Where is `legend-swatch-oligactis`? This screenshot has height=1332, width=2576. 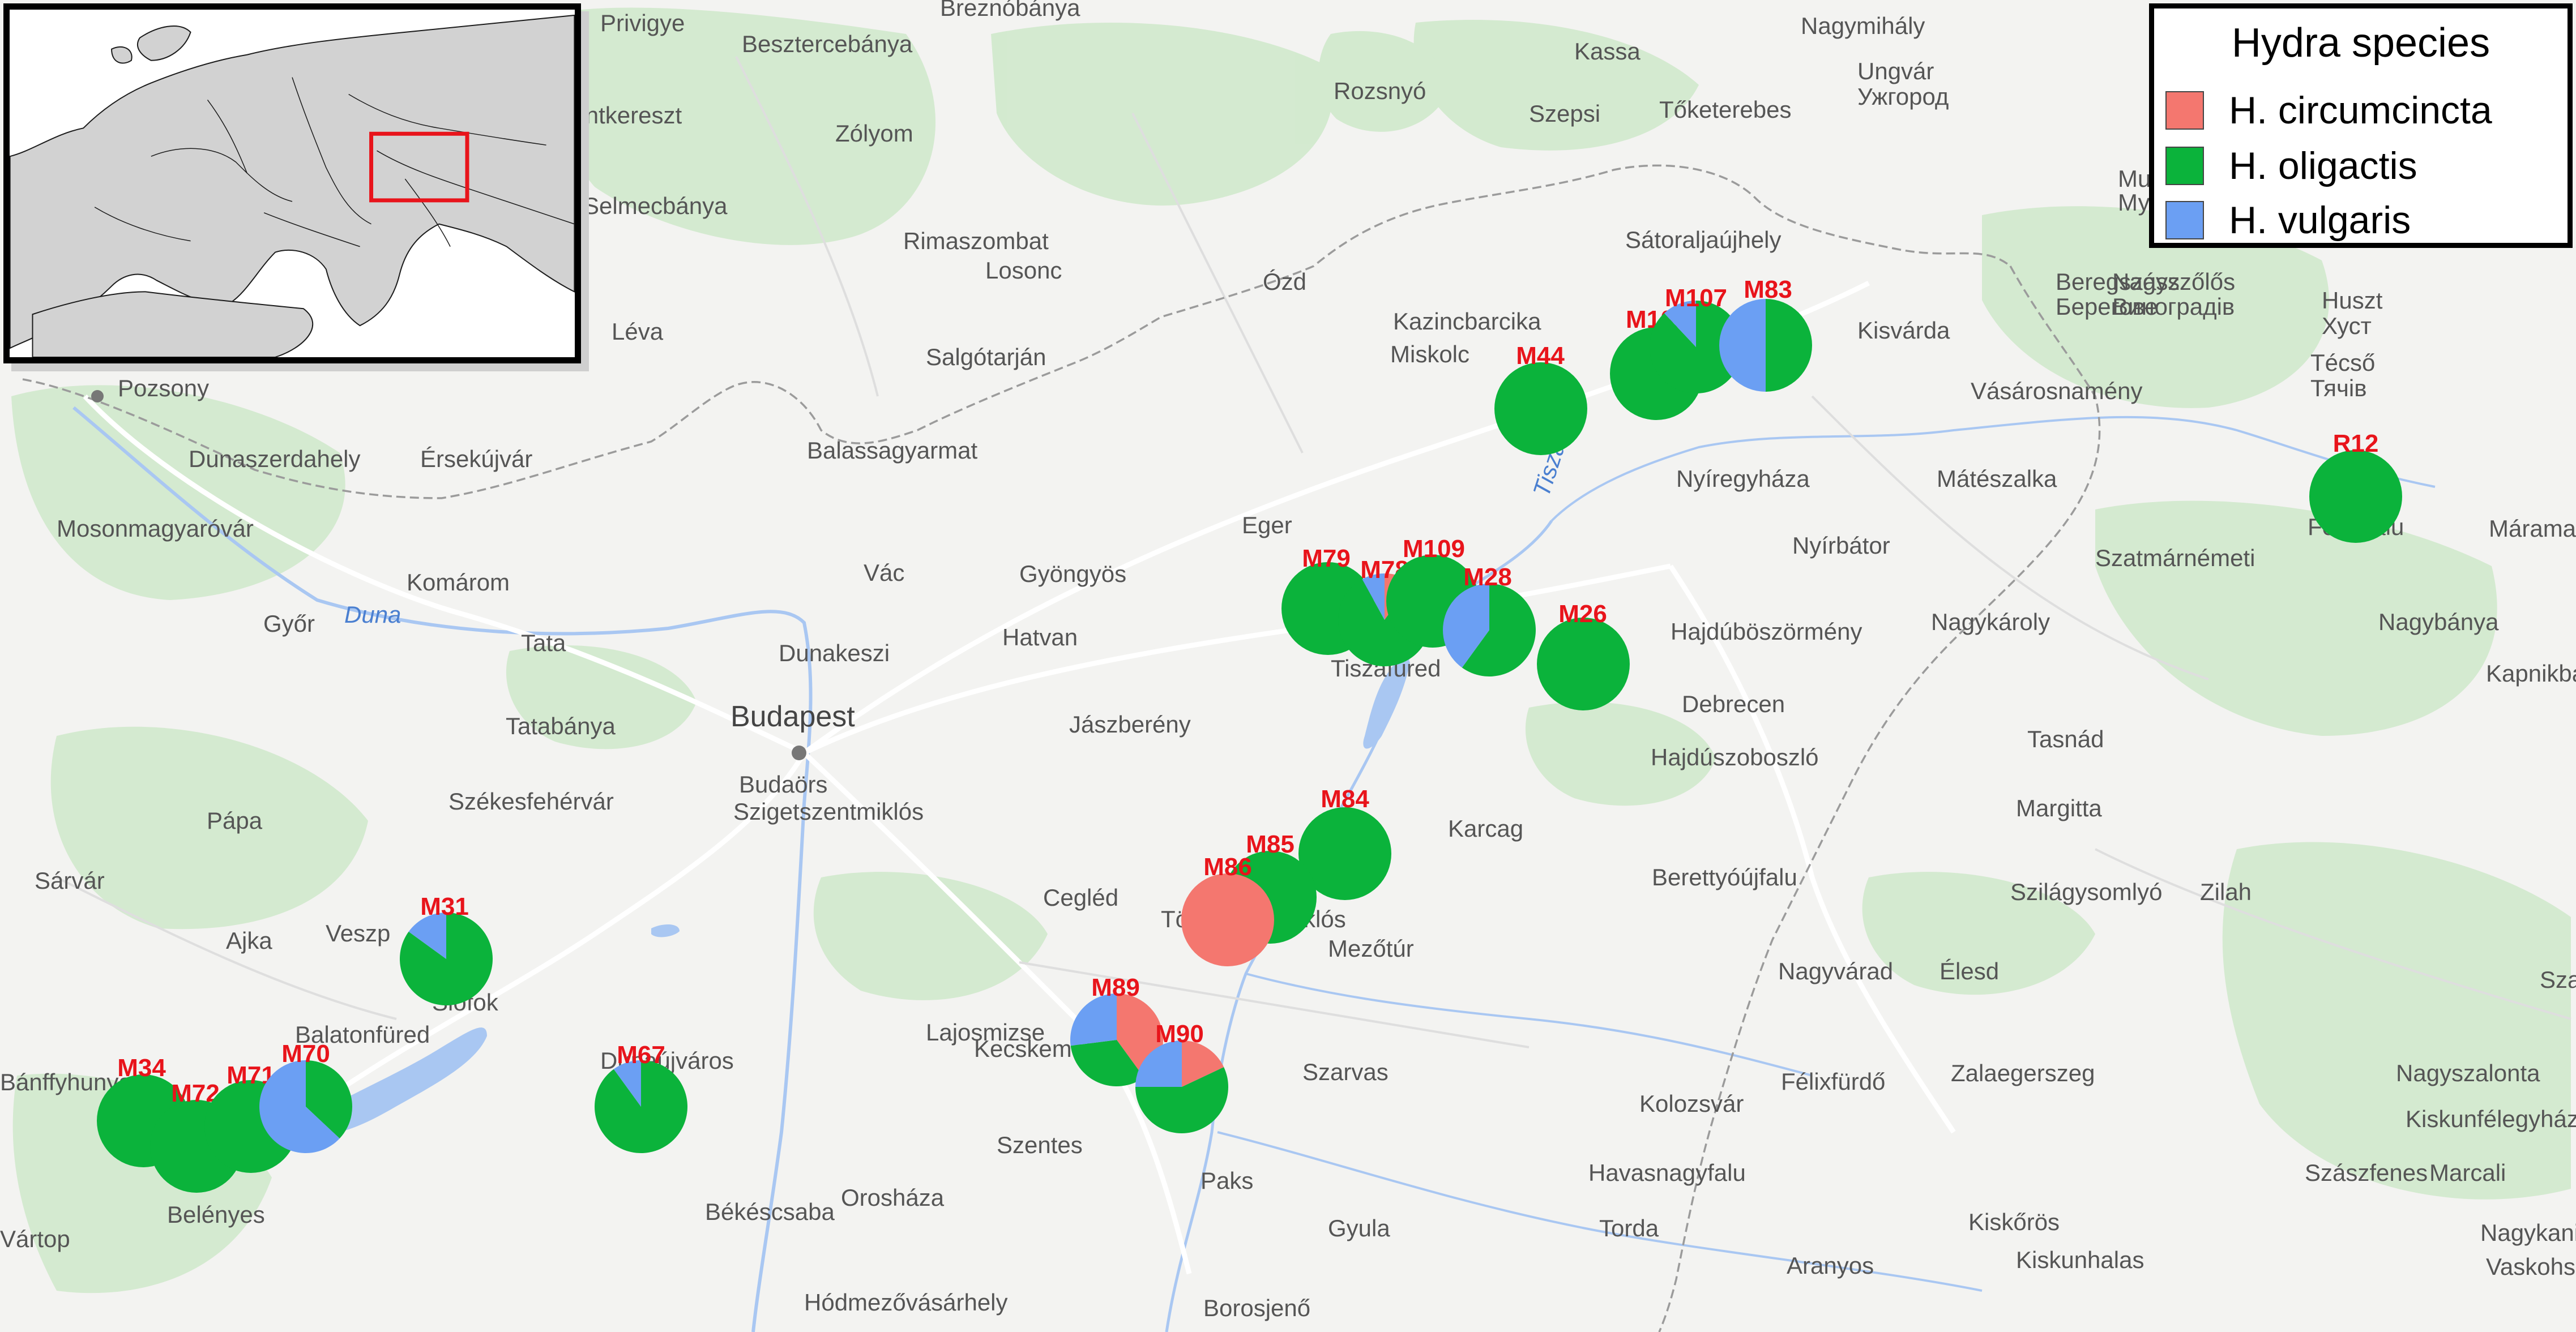 legend-swatch-oligactis is located at coordinates (2184, 166).